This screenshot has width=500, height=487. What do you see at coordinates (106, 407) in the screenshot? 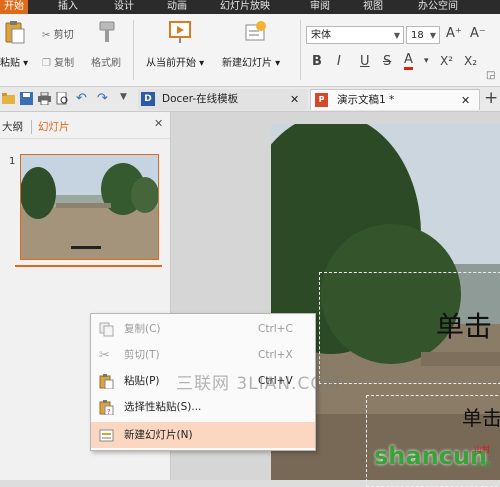
I see `paste-special-icon: ?` at bounding box center [106, 407].